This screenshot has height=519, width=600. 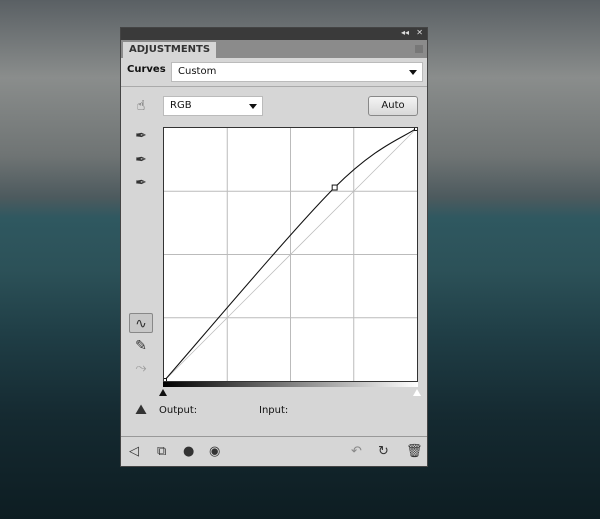 I want to click on panel-titlebar: ◂◂ ✕, so click(x=274, y=34).